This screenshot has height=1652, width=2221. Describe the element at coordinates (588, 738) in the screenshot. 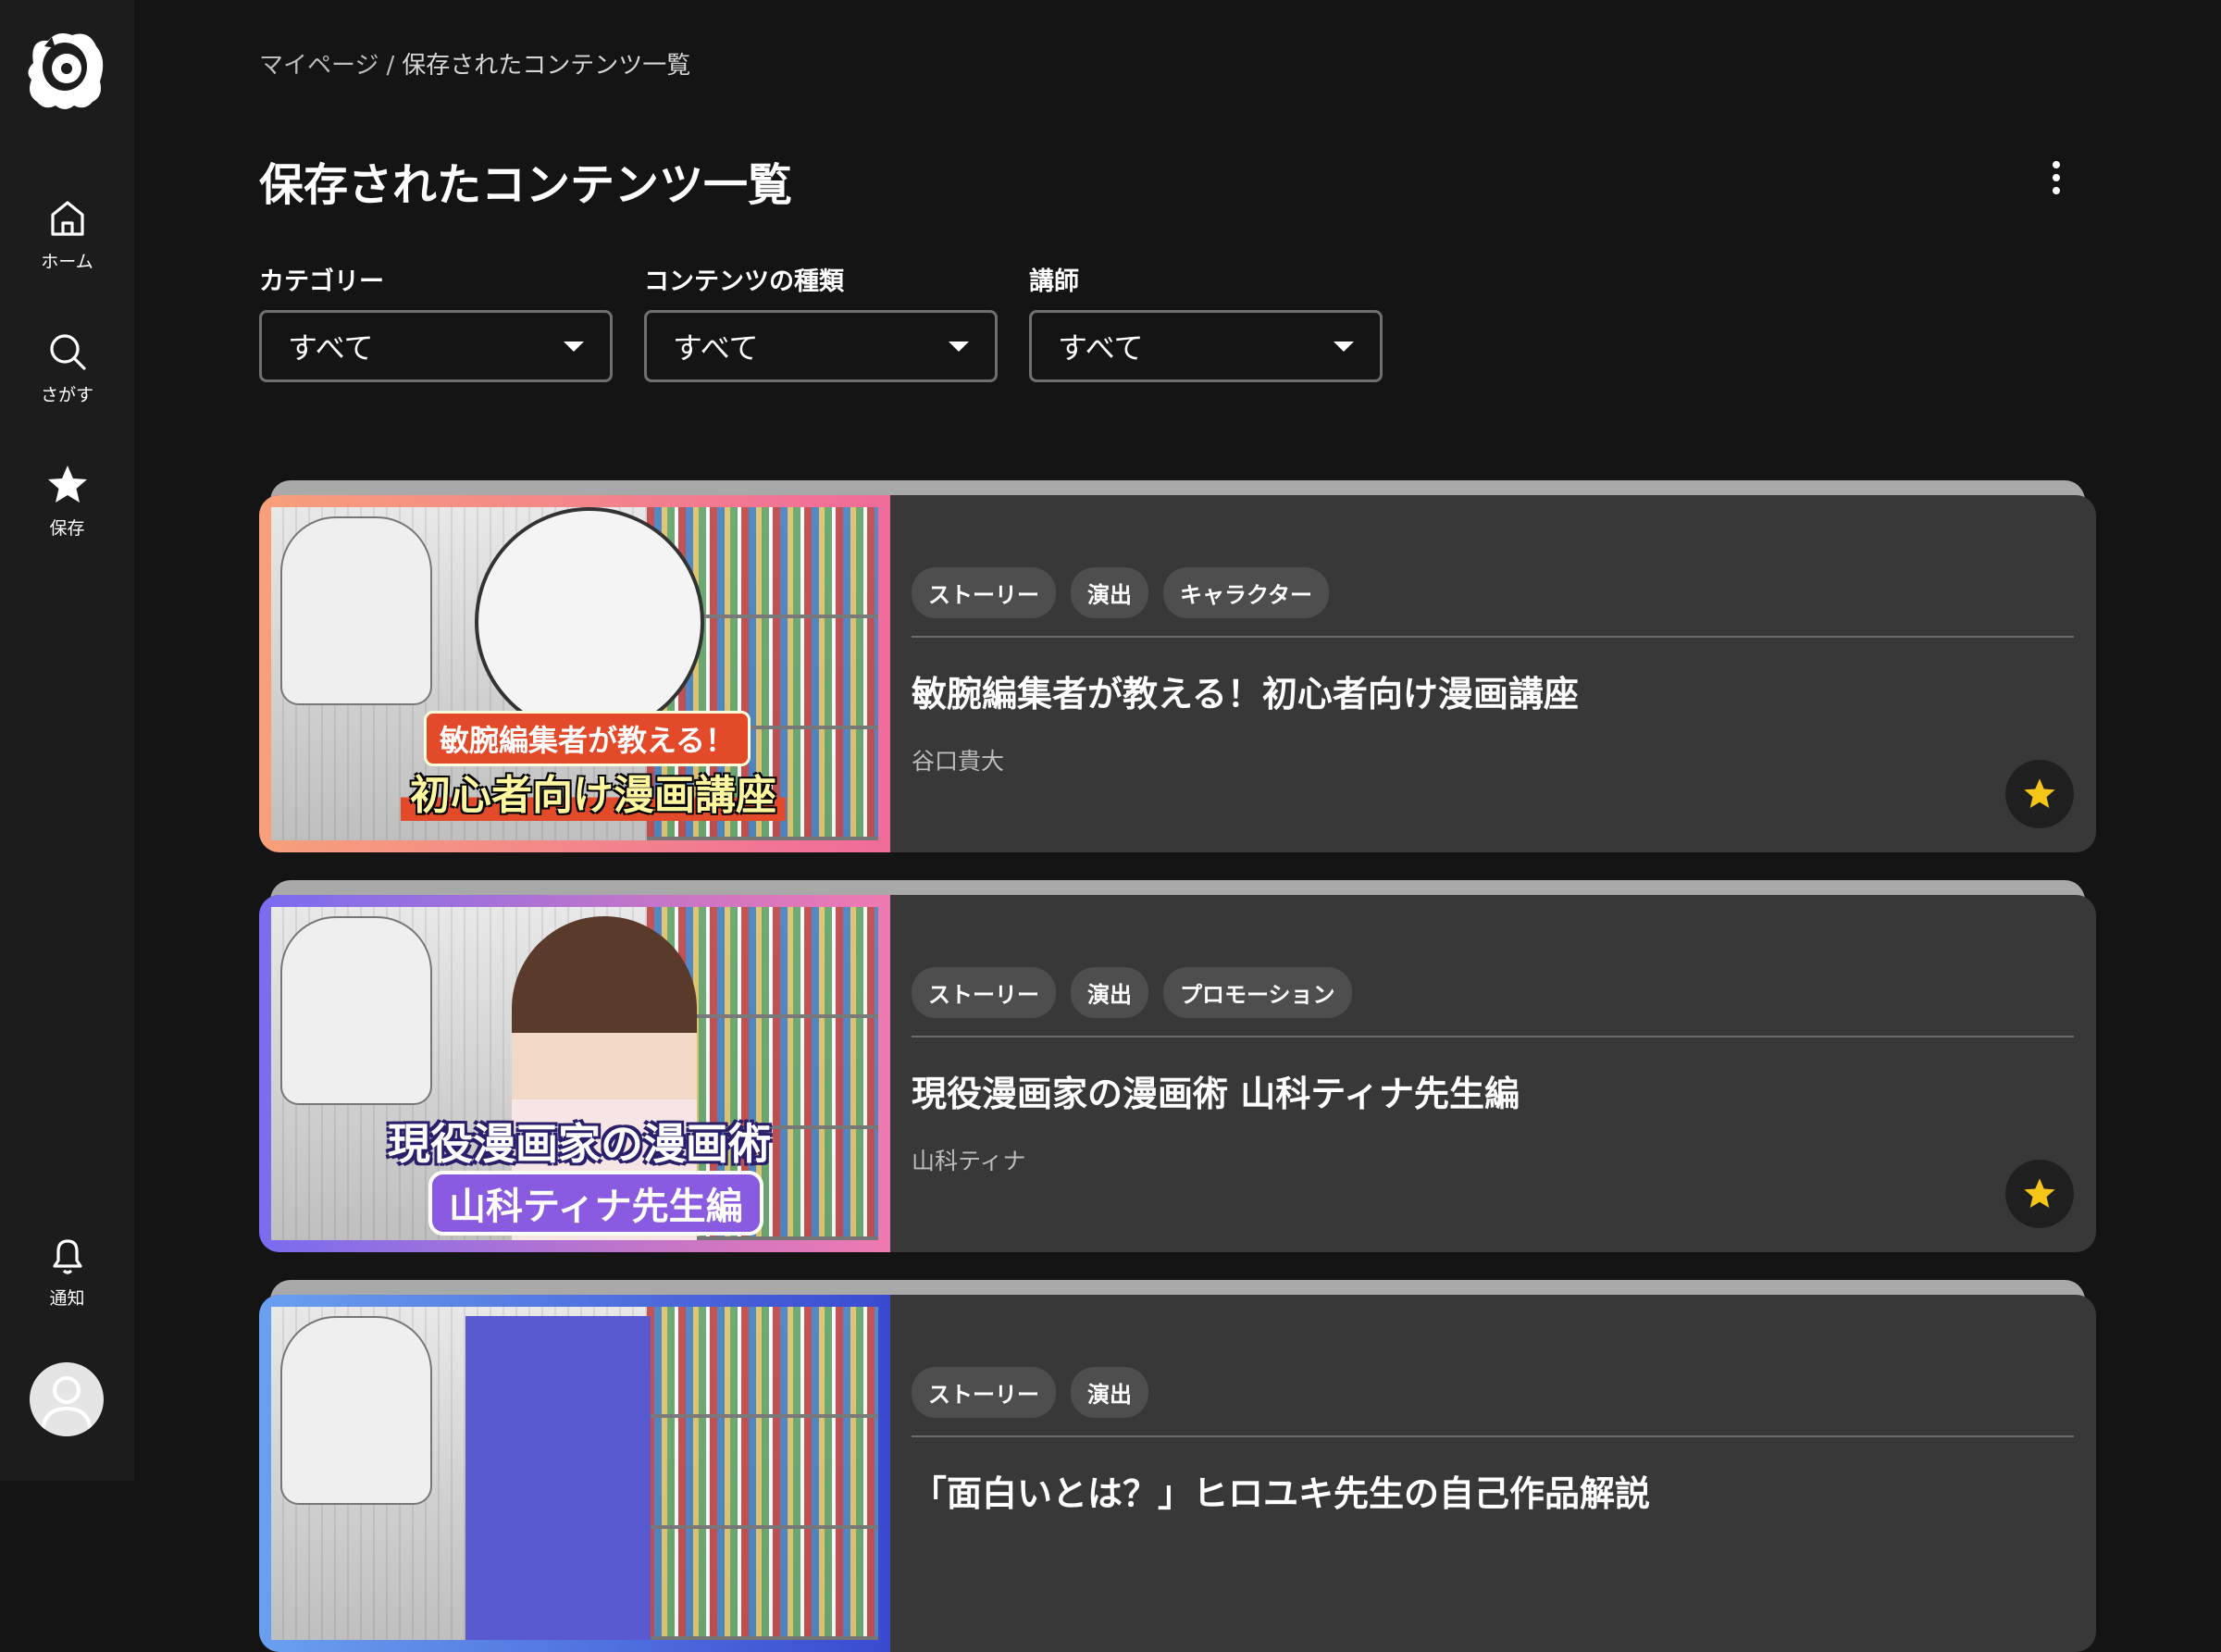

I see `thumbnail-caption-top: 敏腕編集者が教える！` at that location.